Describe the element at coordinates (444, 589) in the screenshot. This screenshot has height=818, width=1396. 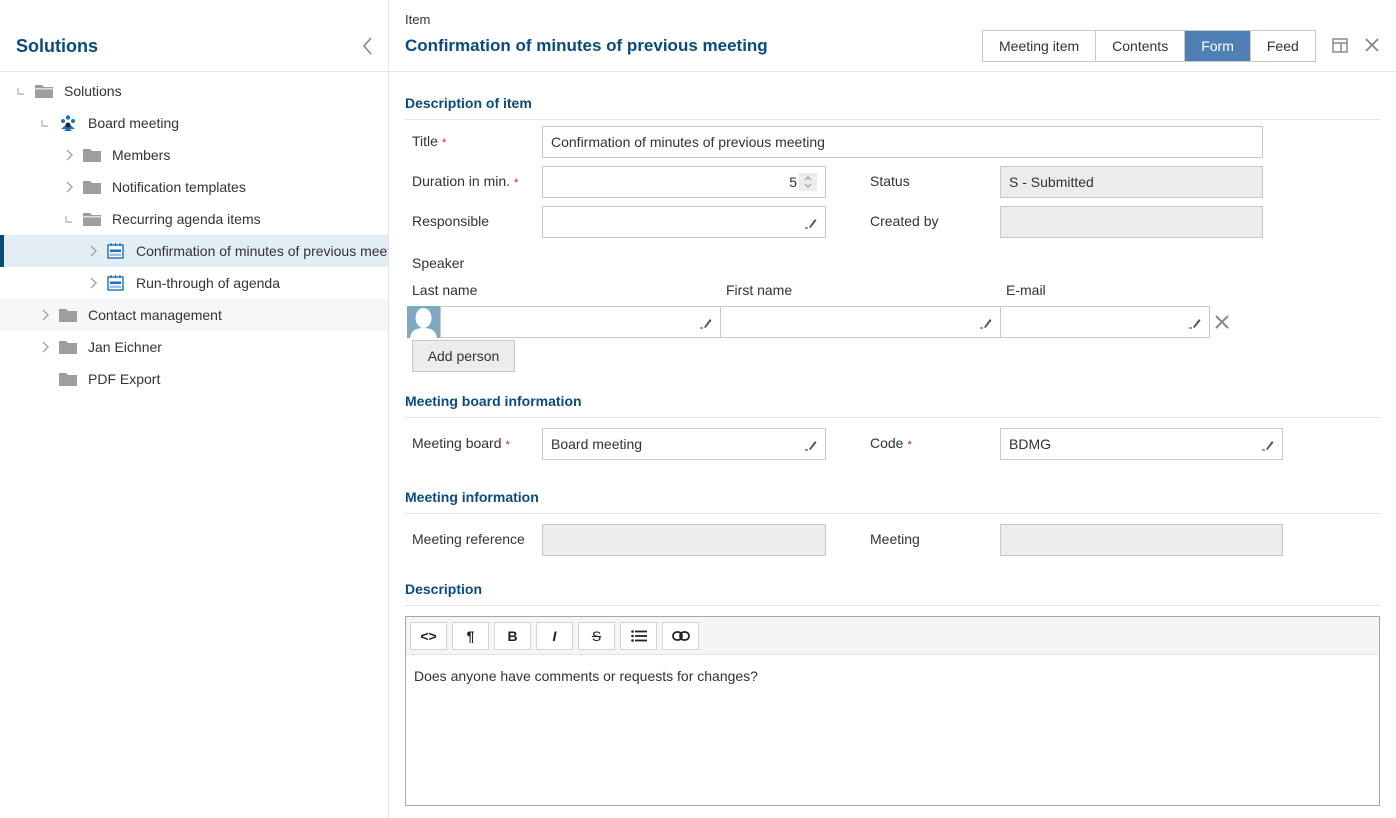
I see `section-description: Description` at that location.